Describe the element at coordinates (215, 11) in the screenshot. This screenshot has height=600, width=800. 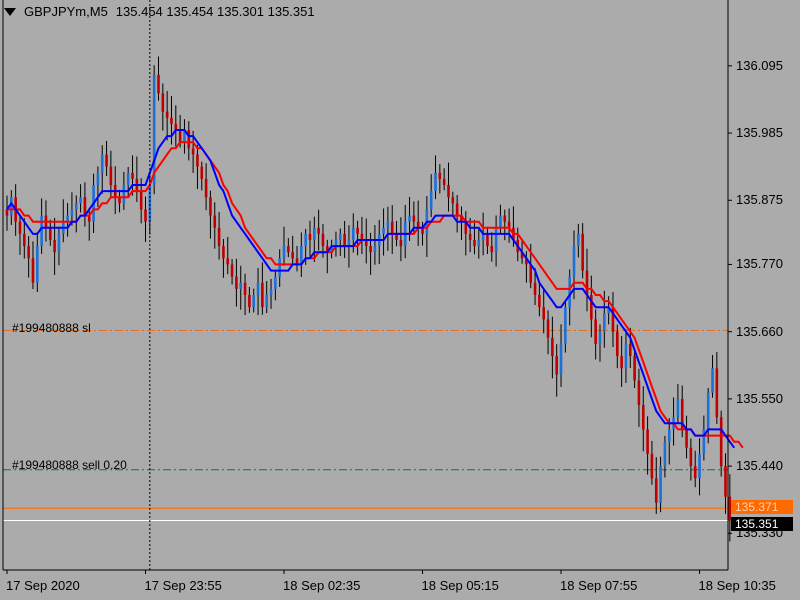
I see `ohlc-readout: 135.454 135.454 135.301 135.351` at that location.